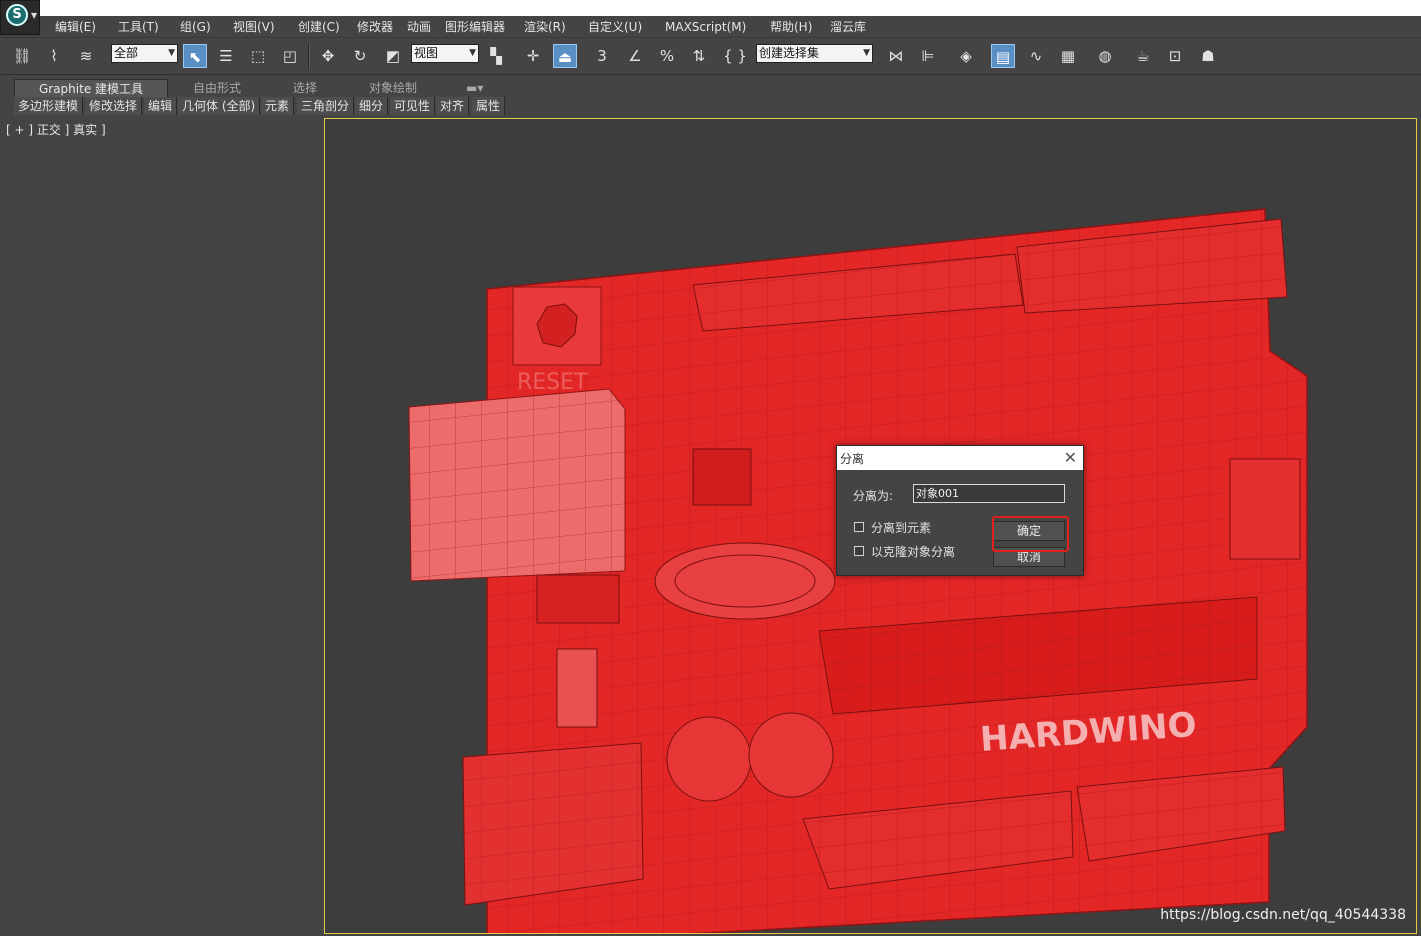 The width and height of the screenshot is (1421, 936). I want to click on ribbon-tabs: Graphite 建模工具 自由形式 选择 对象绘制 ▬▾, so click(710, 86).